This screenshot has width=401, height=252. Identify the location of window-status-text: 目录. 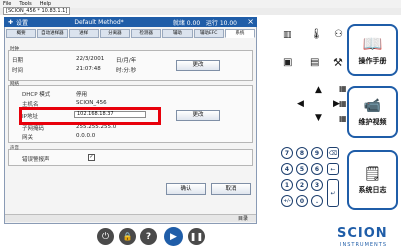
(242, 219).